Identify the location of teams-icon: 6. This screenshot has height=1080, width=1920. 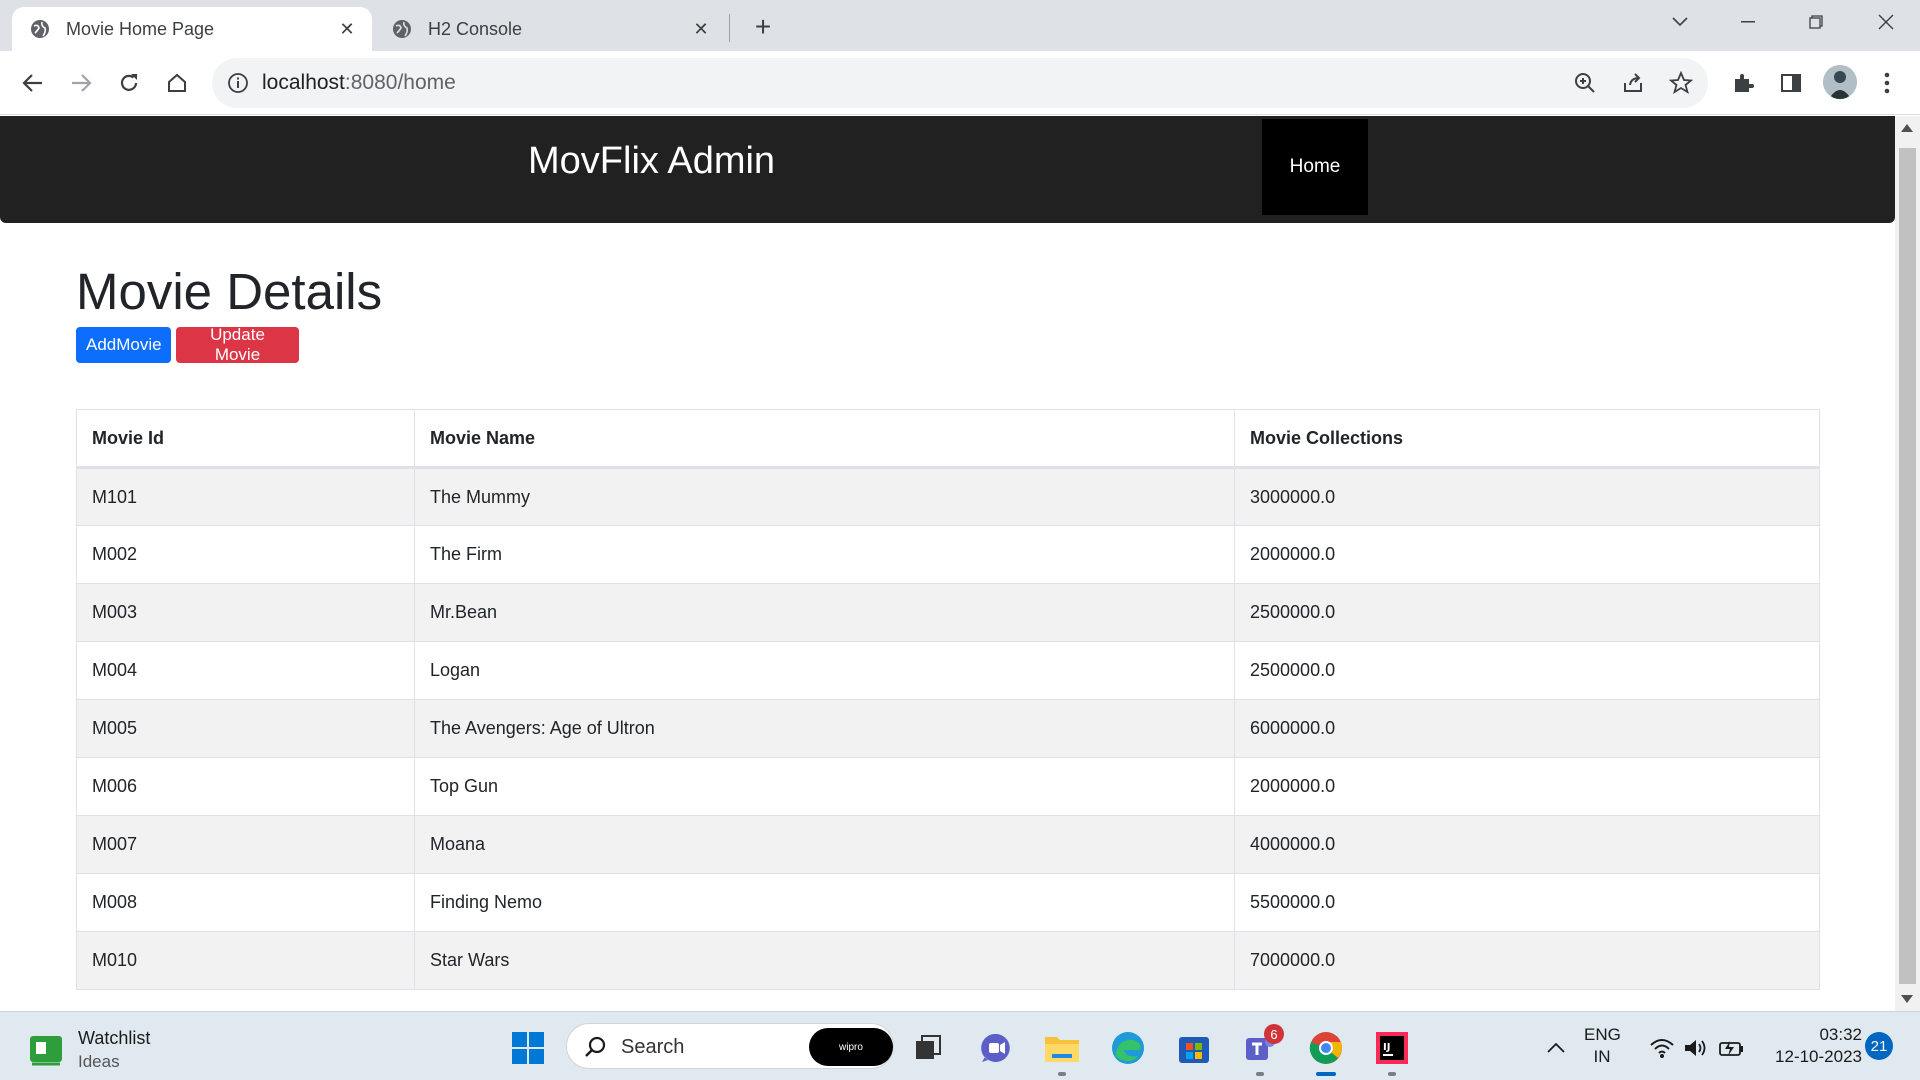
(1262, 1046).